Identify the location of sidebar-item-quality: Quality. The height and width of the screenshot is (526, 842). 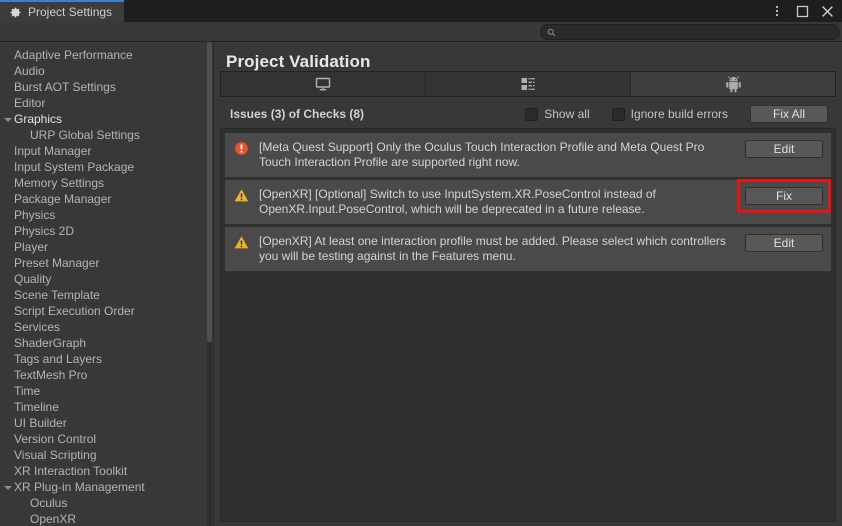
(107, 279).